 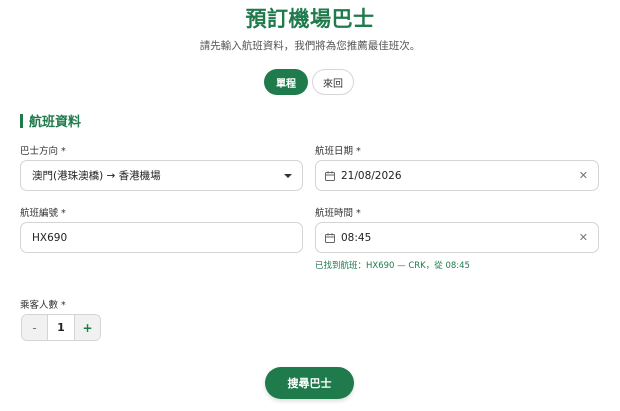 What do you see at coordinates (21, 120) in the screenshot?
I see `section-accent-bar` at bounding box center [21, 120].